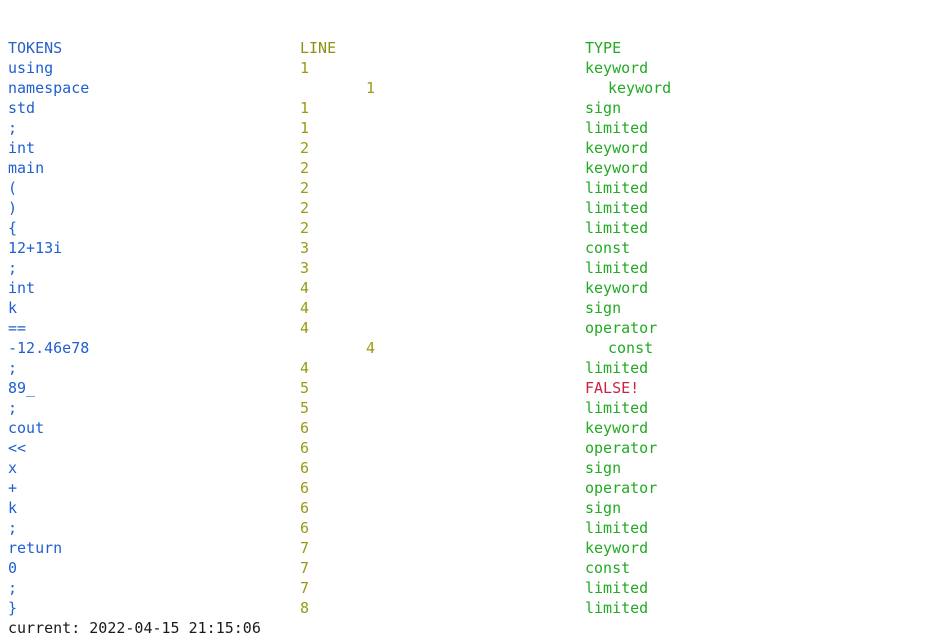 The image size is (925, 638). Describe the element at coordinates (462, 508) in the screenshot. I see `table-row: k 6 sign` at that location.